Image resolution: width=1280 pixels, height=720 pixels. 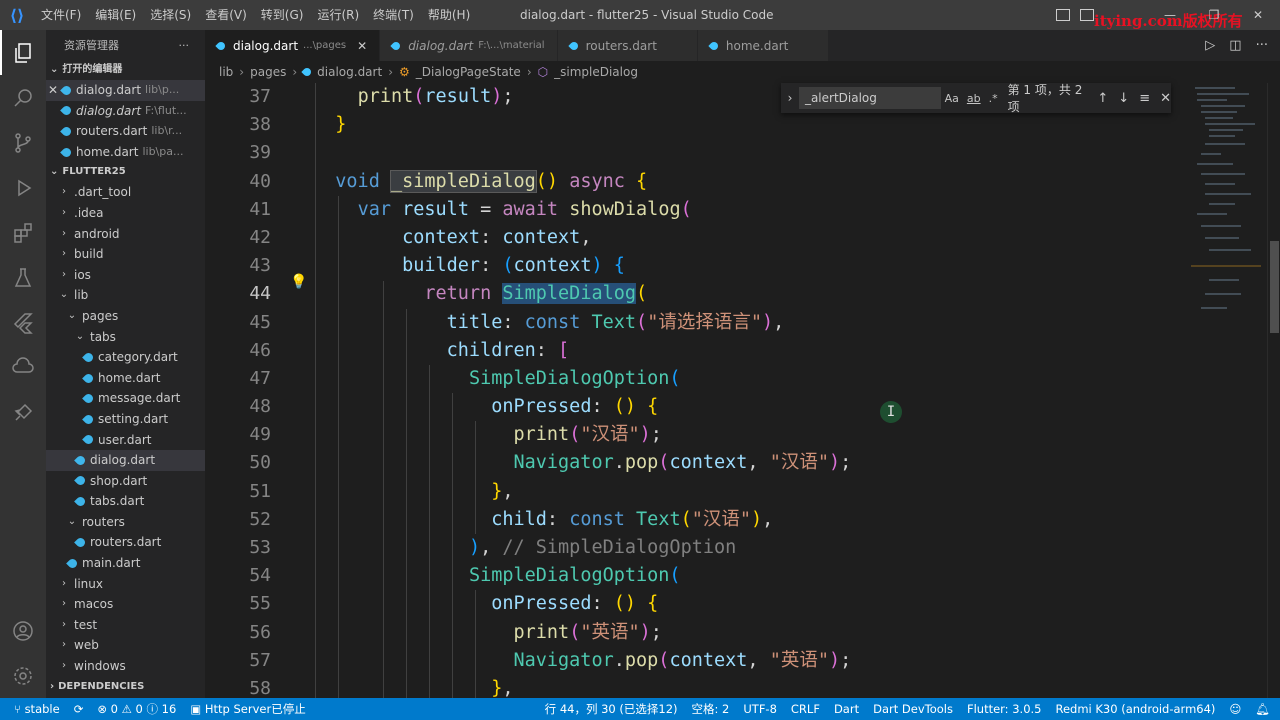 What do you see at coordinates (23, 322) in the screenshot?
I see `flutter-icon` at bounding box center [23, 322].